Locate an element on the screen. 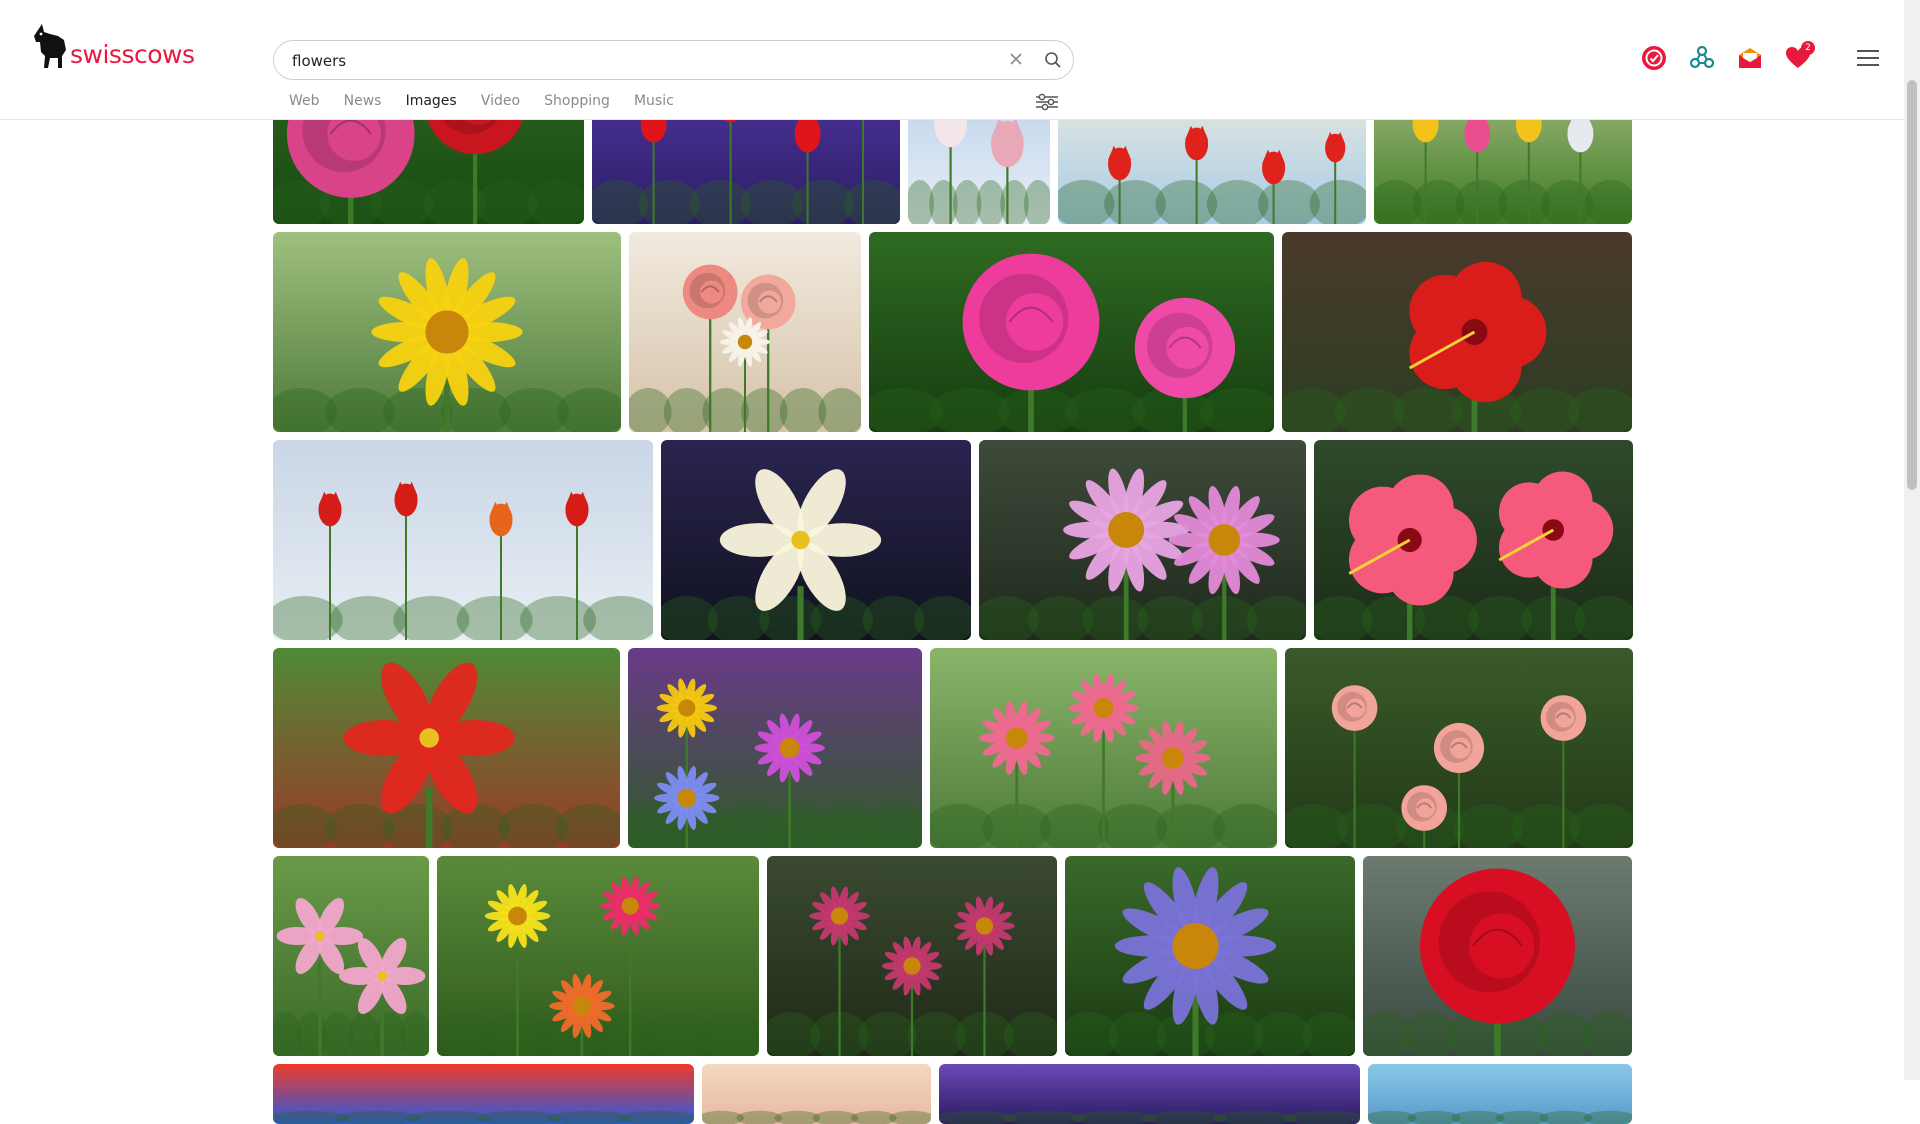 Image resolution: width=1920 pixels, height=1124 pixels. search-icon is located at coordinates (1053, 60).